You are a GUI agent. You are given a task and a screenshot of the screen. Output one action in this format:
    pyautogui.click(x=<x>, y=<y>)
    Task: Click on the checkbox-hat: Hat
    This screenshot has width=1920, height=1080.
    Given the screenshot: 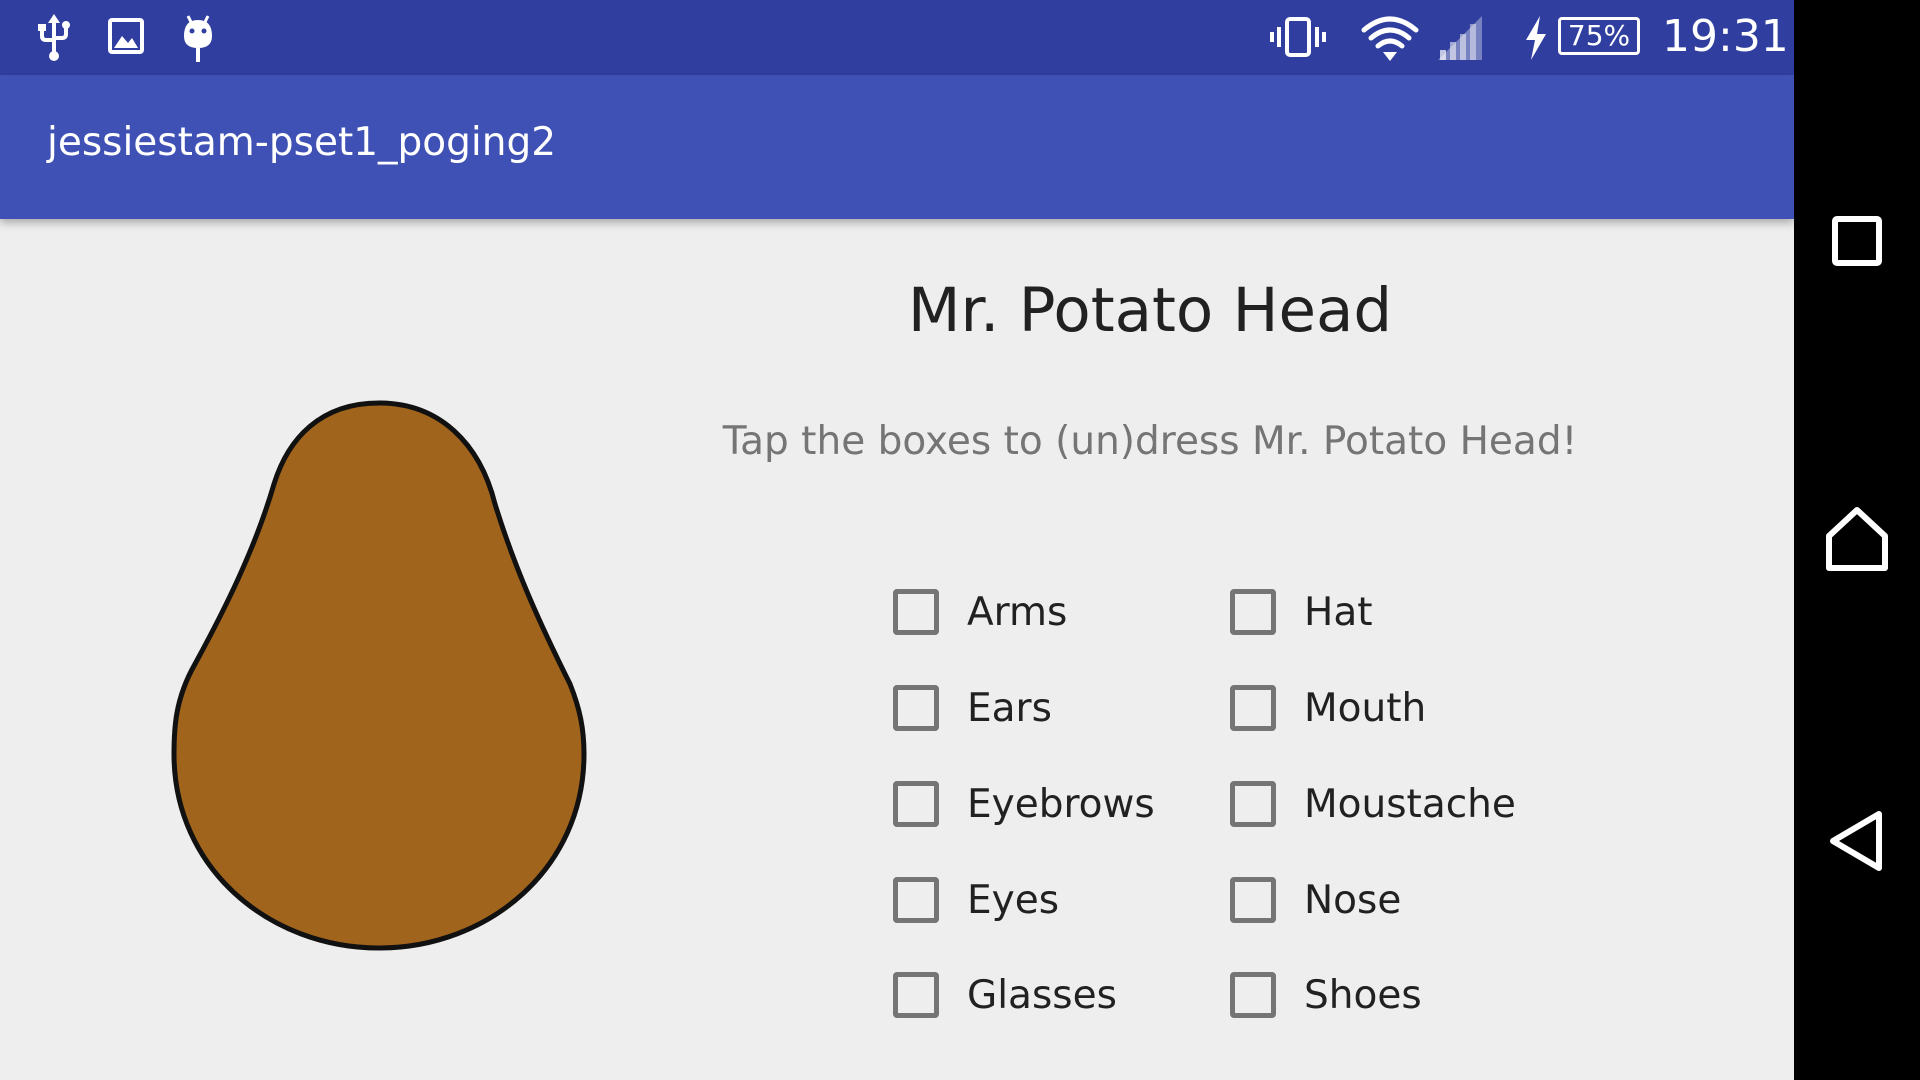 What is the action you would take?
    pyautogui.click(x=1301, y=612)
    